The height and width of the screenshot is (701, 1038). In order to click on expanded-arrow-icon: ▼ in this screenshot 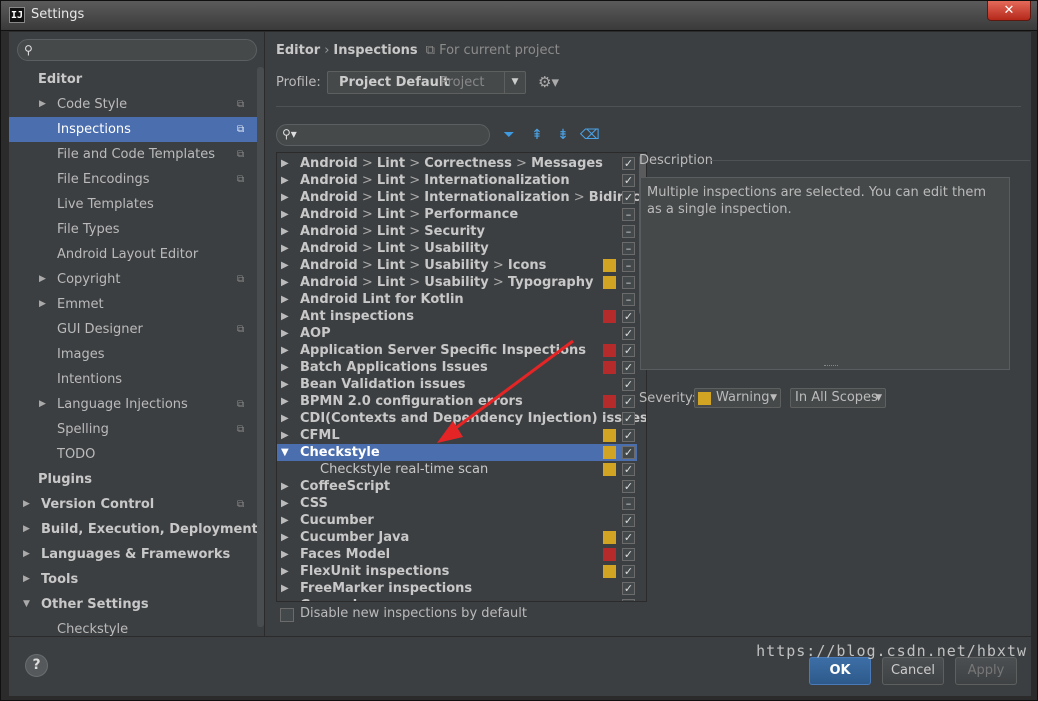, I will do `click(28, 604)`.